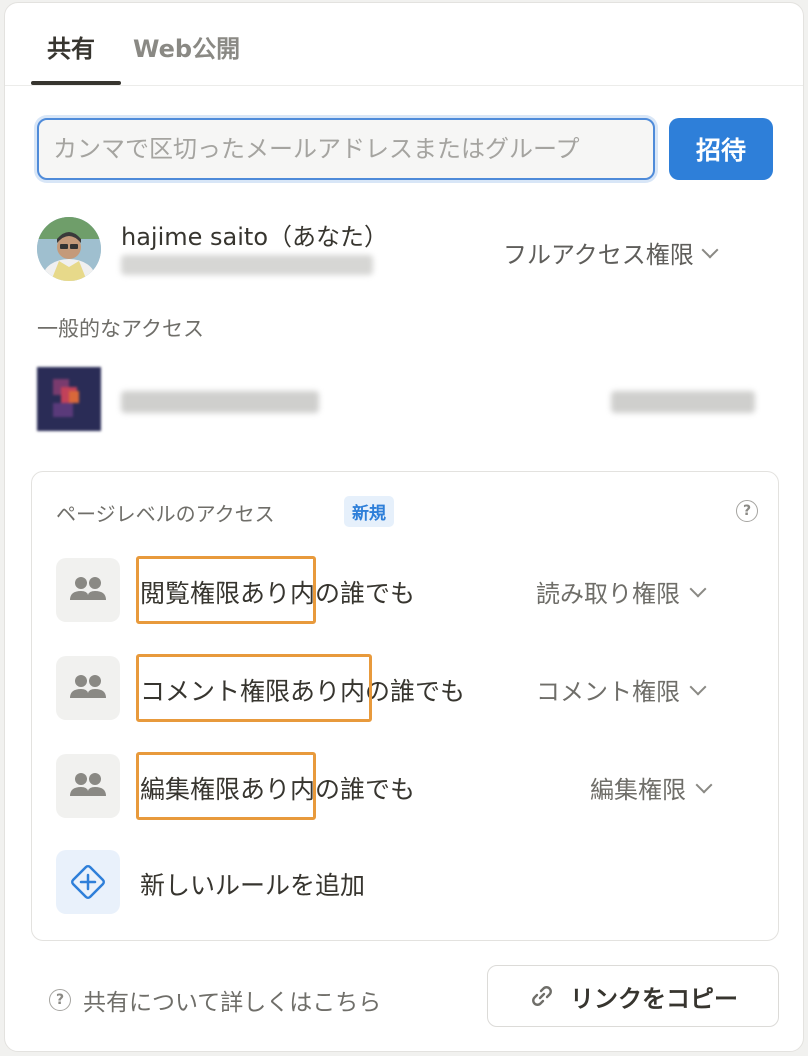 The height and width of the screenshot is (1056, 808). I want to click on user-name: hajime saito（あなた）, so click(254, 237).